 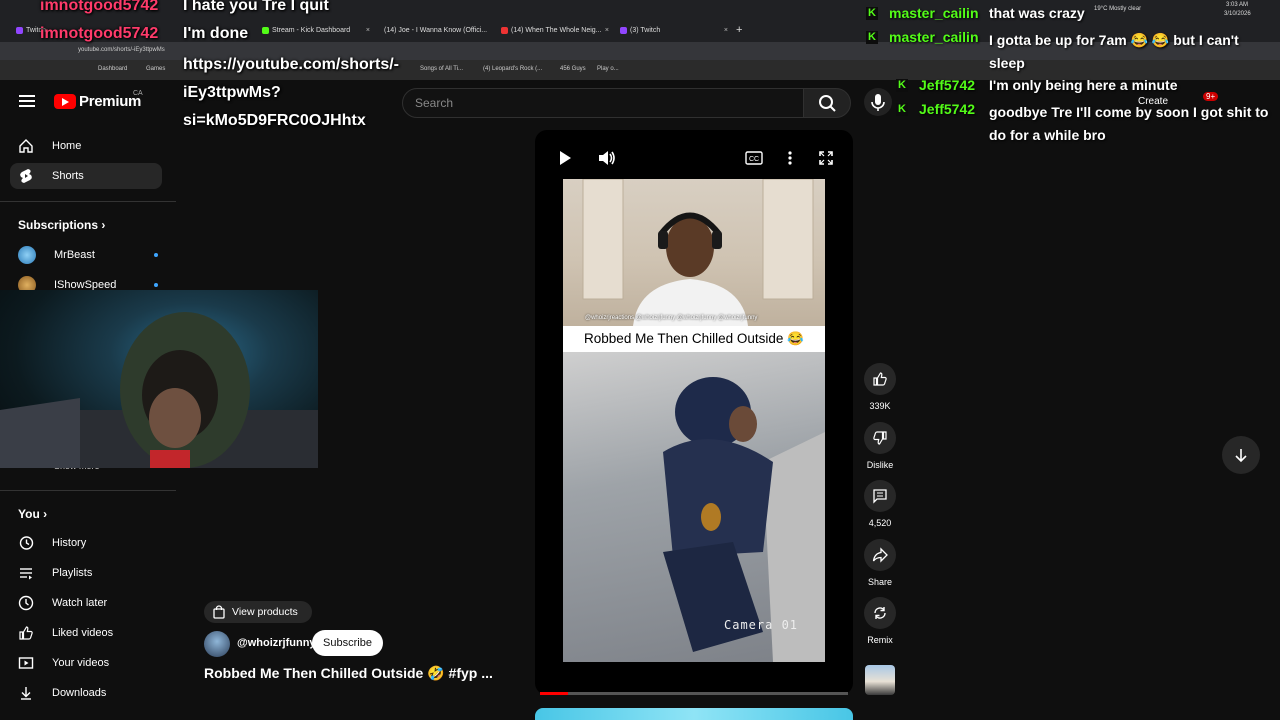 What do you see at coordinates (694, 714) in the screenshot?
I see `next-short-preview` at bounding box center [694, 714].